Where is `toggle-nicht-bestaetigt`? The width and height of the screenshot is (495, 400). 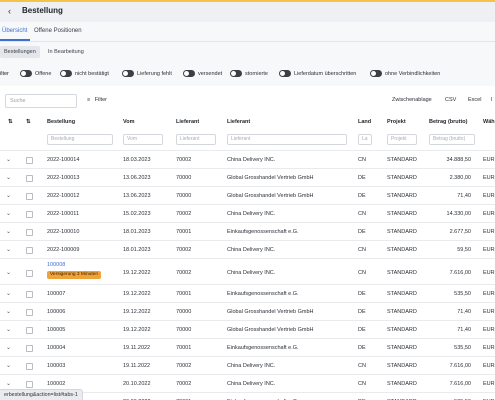
toggle-nicht-bestaetigt is located at coordinates (66, 73).